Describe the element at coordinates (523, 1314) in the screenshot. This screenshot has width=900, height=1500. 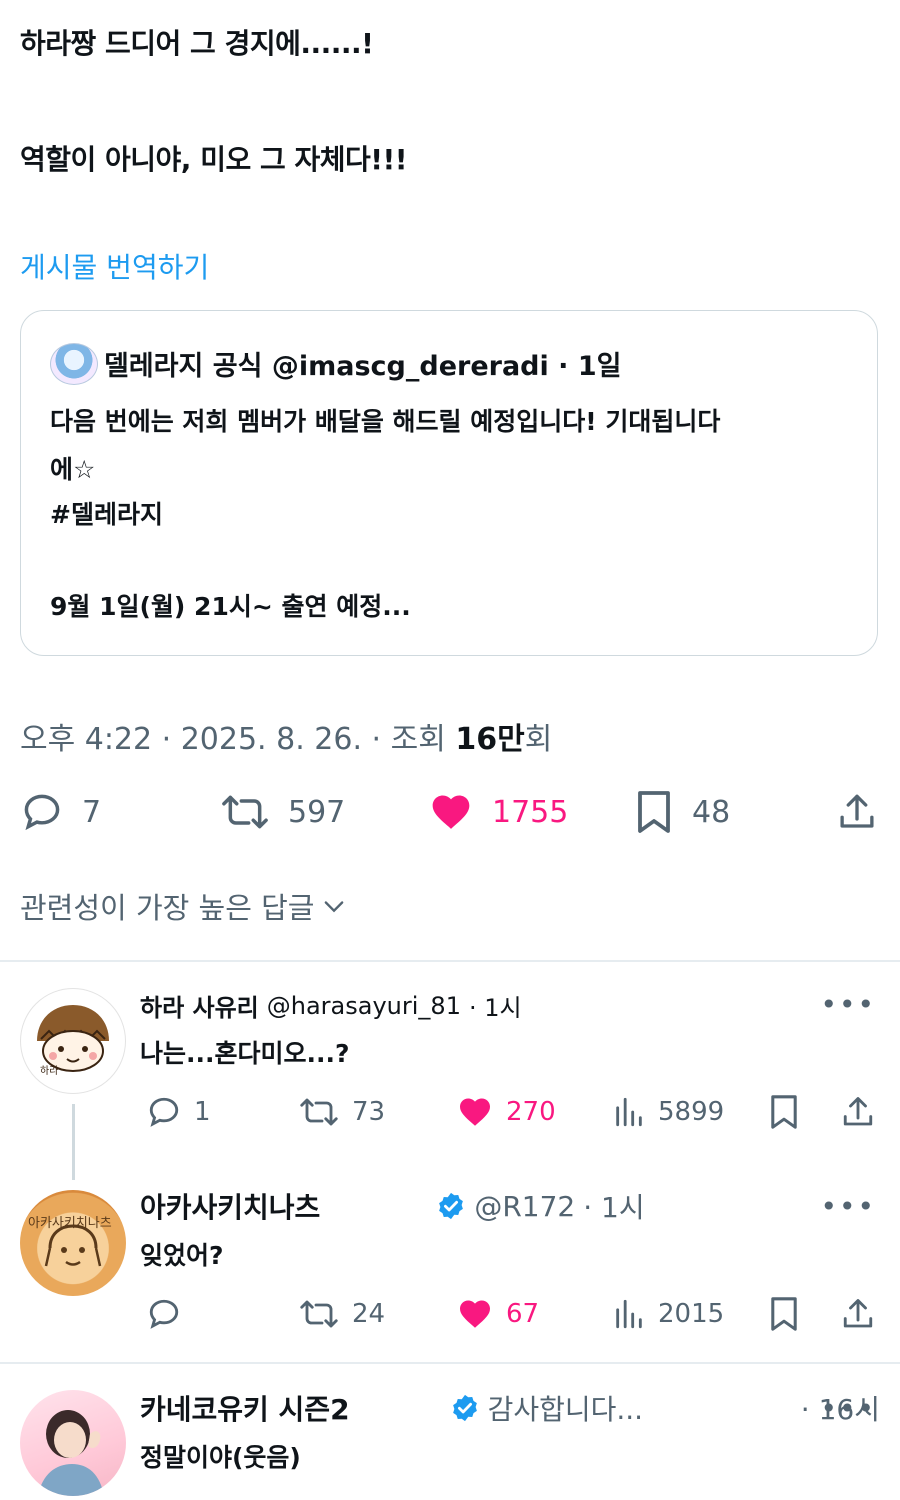
I see `like-count: 67` at that location.